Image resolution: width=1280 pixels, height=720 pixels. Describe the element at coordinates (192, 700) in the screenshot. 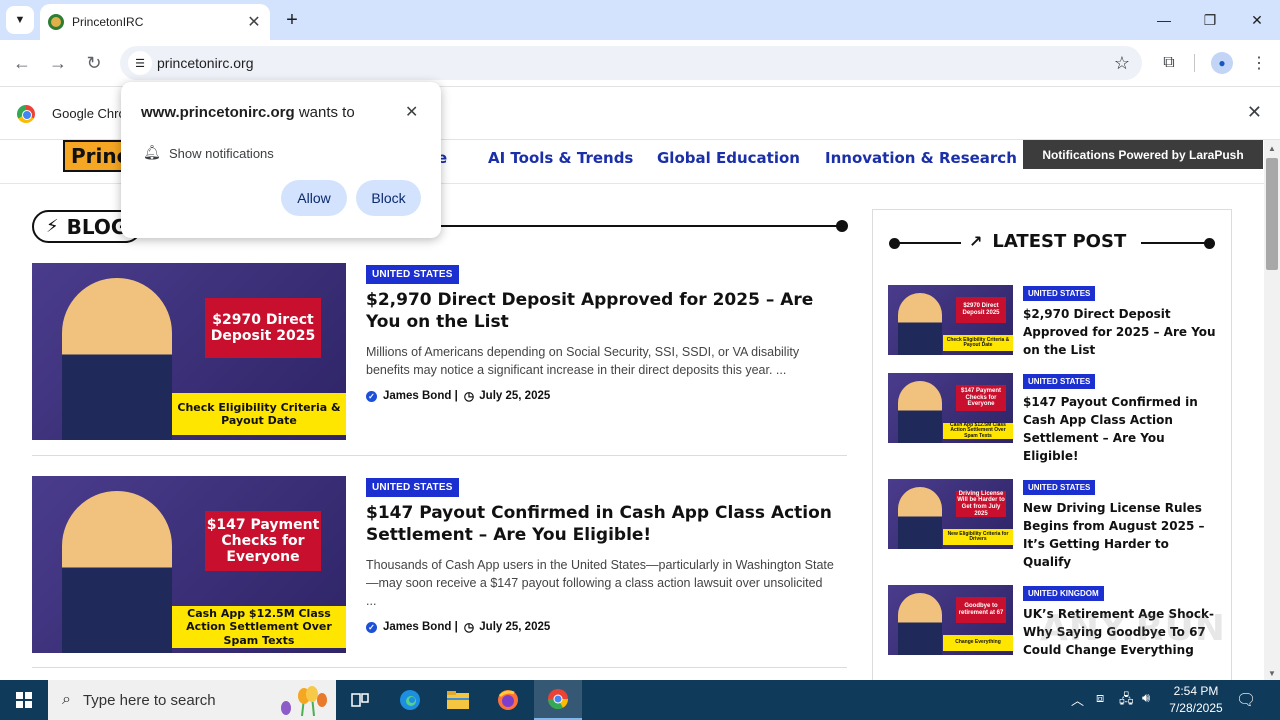

I see `taskbar-search: ⌕ Type here to search` at that location.